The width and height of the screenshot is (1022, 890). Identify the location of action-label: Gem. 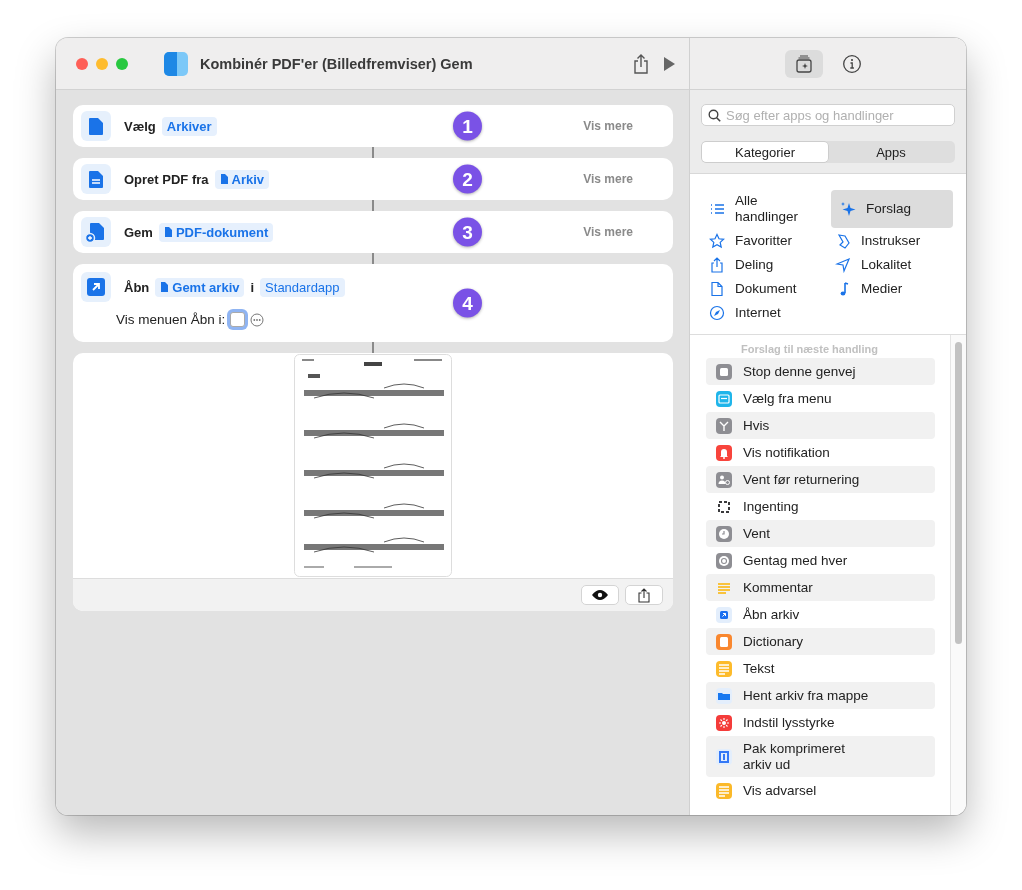
(138, 232).